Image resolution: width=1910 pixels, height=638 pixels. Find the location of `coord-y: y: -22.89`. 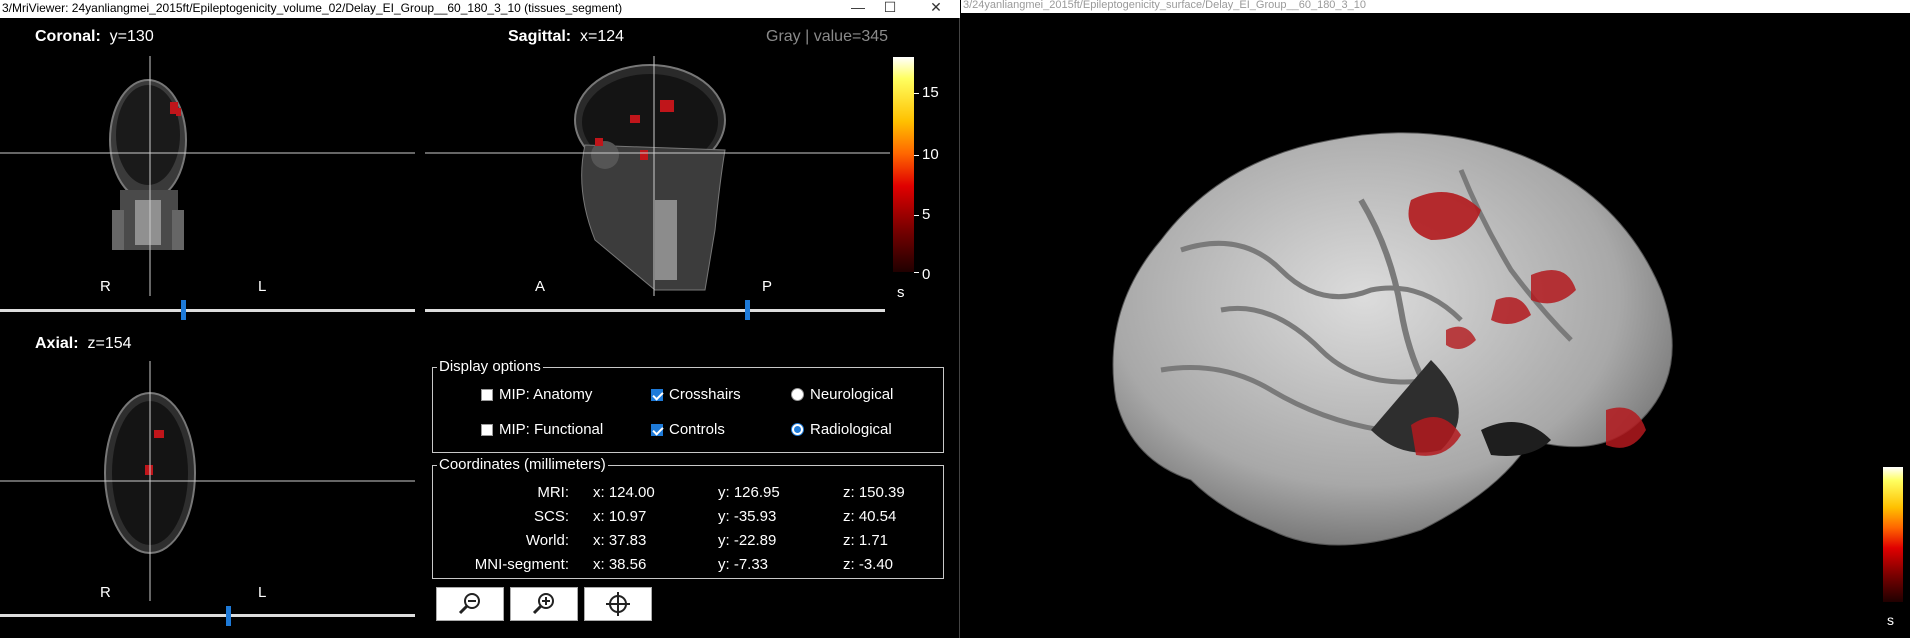

coord-y: y: -22.89 is located at coordinates (747, 540).